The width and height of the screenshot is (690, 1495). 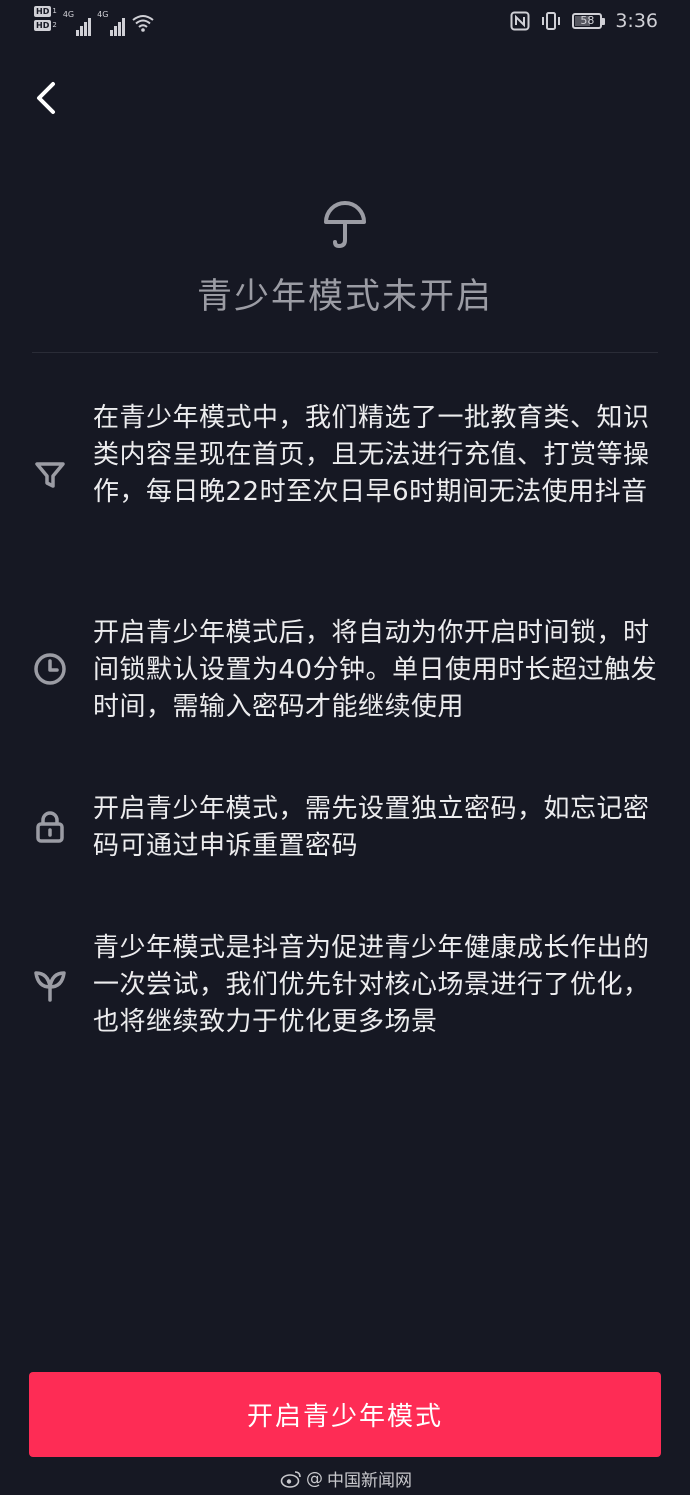 What do you see at coordinates (77, 23) in the screenshot?
I see `signal-icon-sim1: 4G` at bounding box center [77, 23].